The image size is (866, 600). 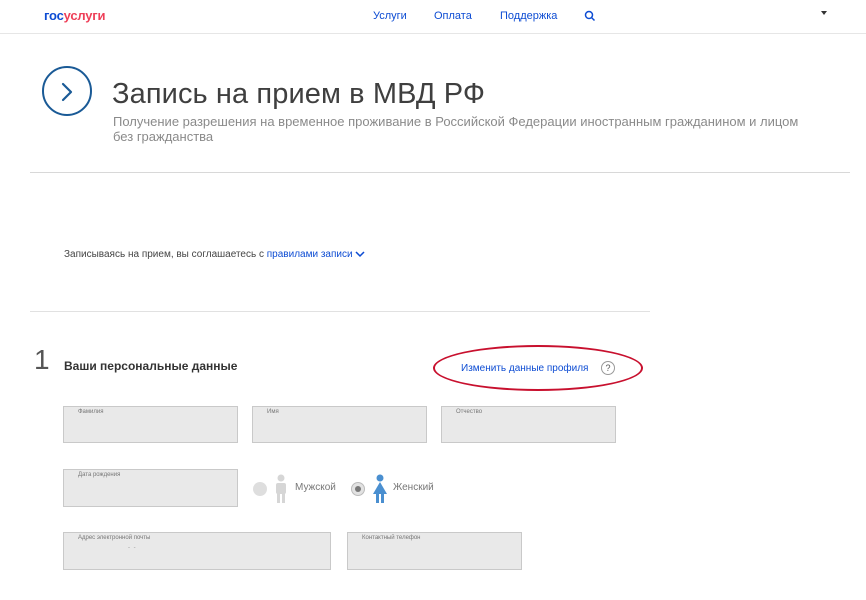 I want to click on top-header: госуслуги Услуги Оплата Поддержка, so click(x=433, y=17).